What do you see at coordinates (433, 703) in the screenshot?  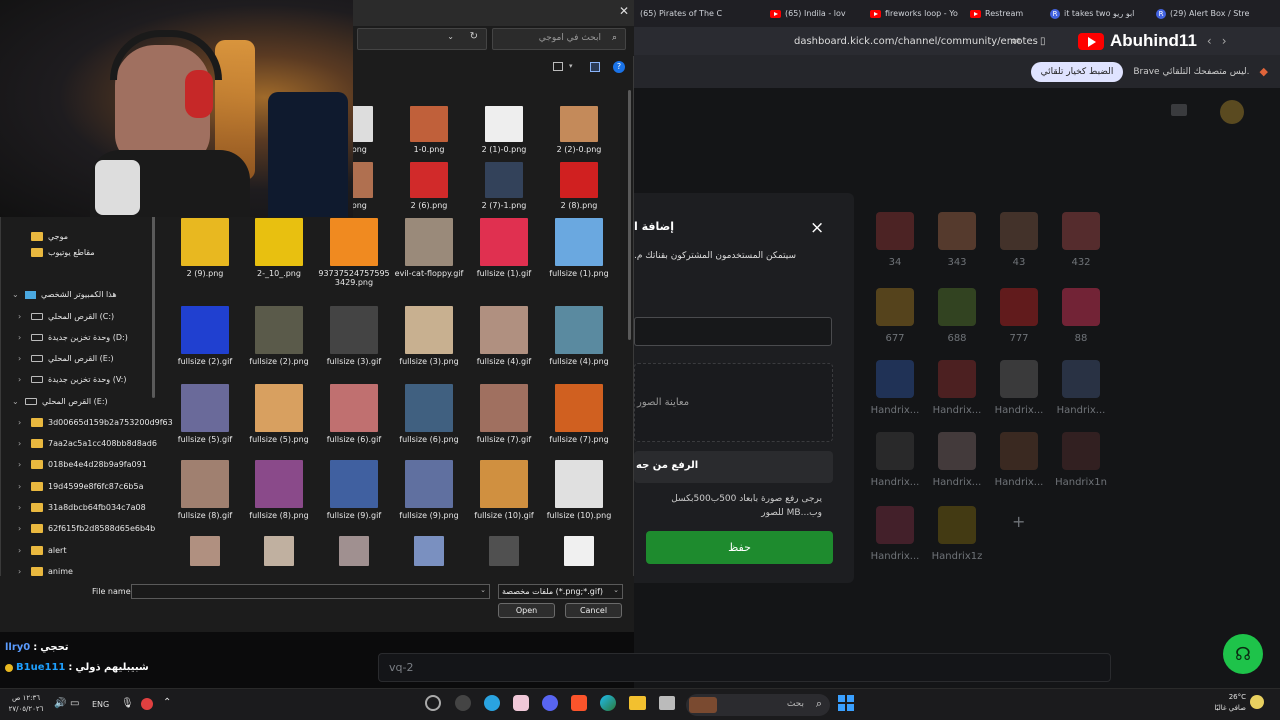 I see `app-icon-obs` at bounding box center [433, 703].